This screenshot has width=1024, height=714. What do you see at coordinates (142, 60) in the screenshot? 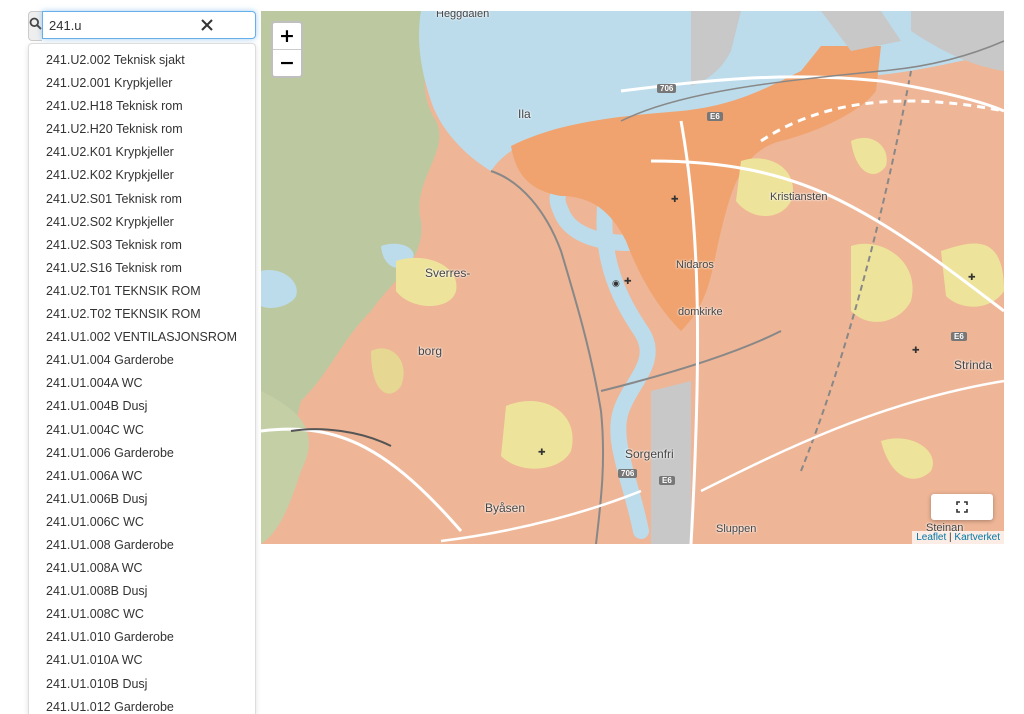
I see `autocomplete-item: 241.U2.002 Teknisk sjakt` at bounding box center [142, 60].